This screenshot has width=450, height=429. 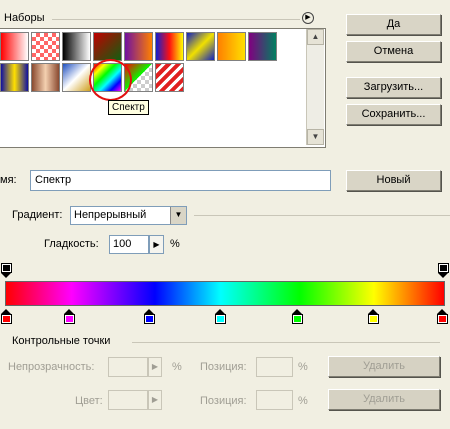 What do you see at coordinates (37, 215) in the screenshot?
I see `gradient-type-label: Градиент:` at bounding box center [37, 215].